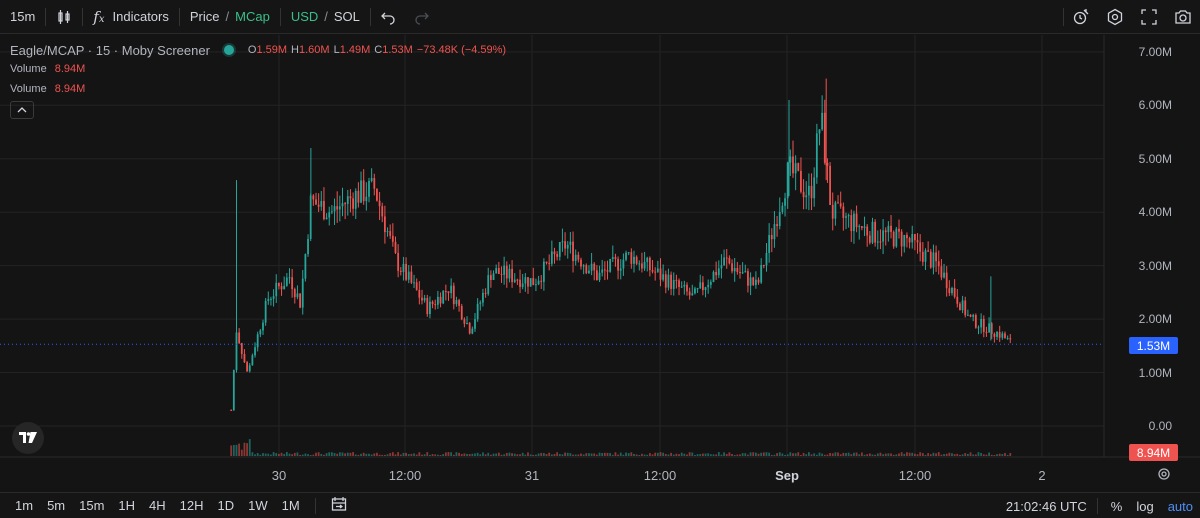 Image resolution: width=1200 pixels, height=518 pixels. What do you see at coordinates (1144, 506) in the screenshot?
I see `log-scale-toggle: log` at bounding box center [1144, 506].